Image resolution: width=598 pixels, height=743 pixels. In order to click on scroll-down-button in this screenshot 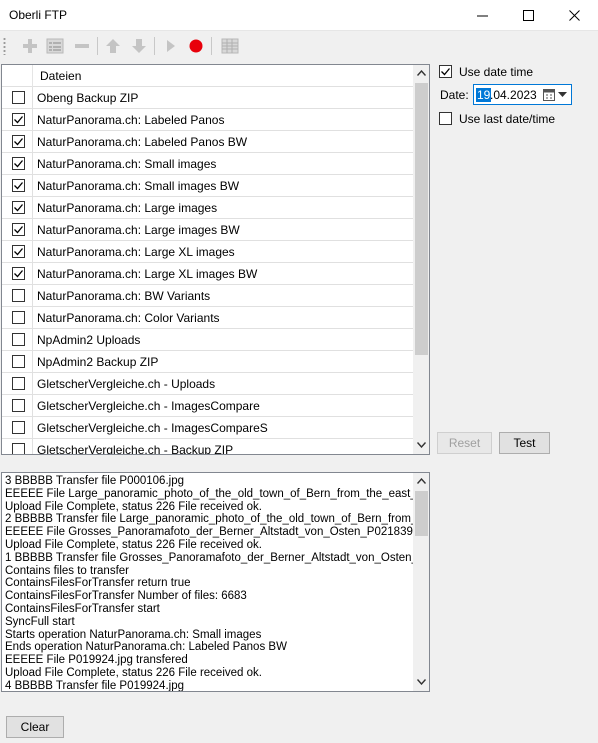, I will do `click(421, 445)`.